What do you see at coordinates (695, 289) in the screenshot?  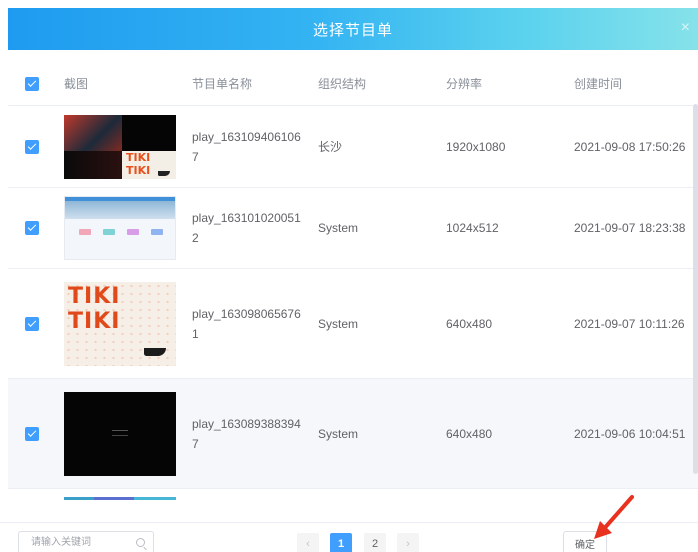 I see `table-scrollbar` at bounding box center [695, 289].